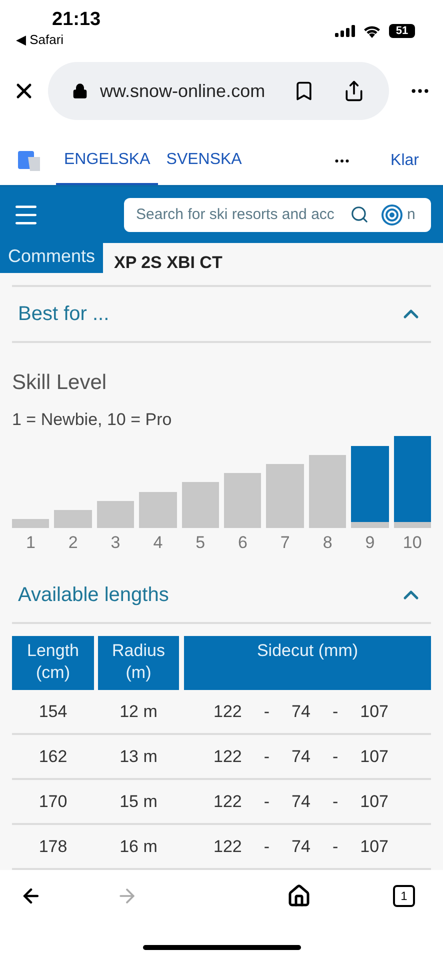 The width and height of the screenshot is (443, 960). Describe the element at coordinates (370, 543) in the screenshot. I see `skill-level-label: 9` at that location.